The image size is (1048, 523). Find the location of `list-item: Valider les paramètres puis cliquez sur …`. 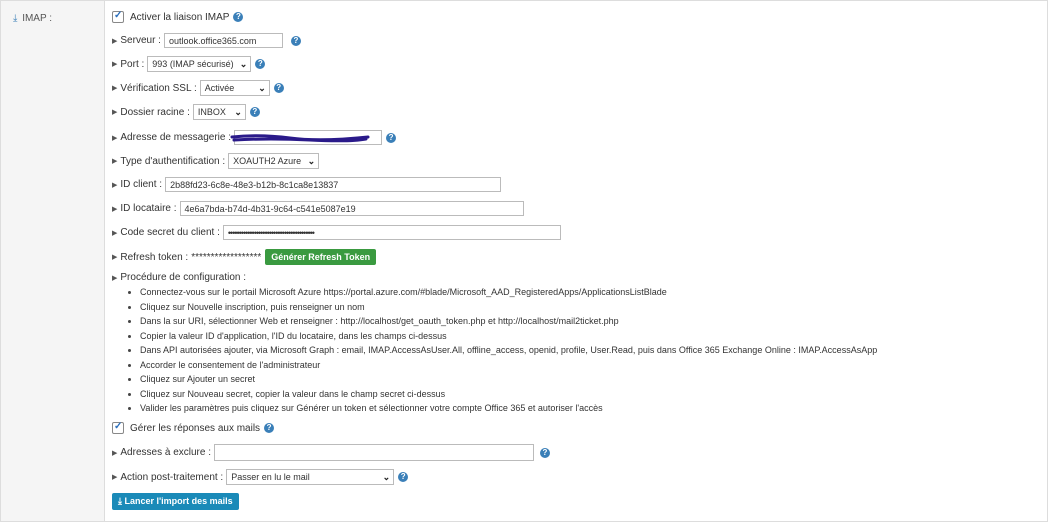

list-item: Valider les paramètres puis cliquez sur … is located at coordinates (502, 408).